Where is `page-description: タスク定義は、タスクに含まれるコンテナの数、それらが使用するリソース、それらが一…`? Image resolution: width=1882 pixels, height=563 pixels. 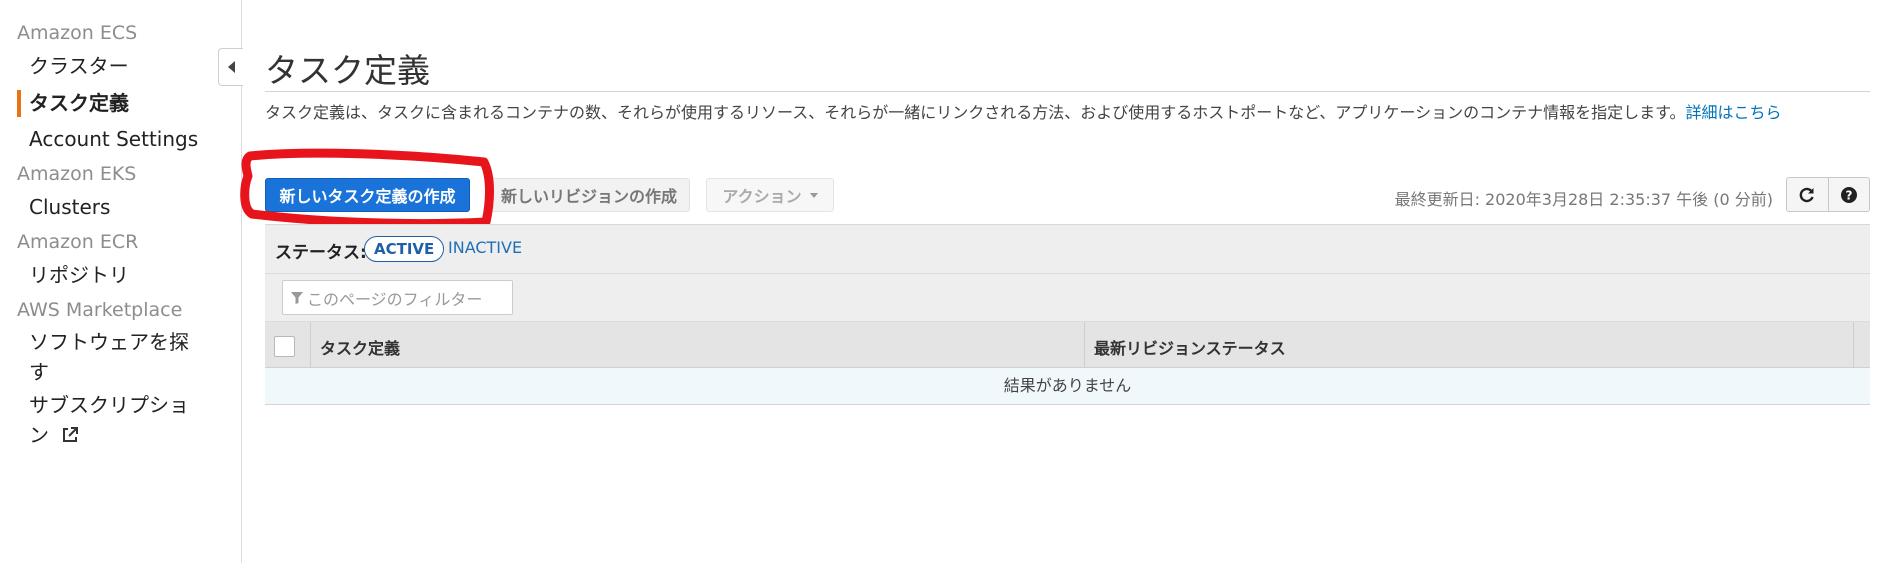
page-description: タスク定義は、タスクに含まれるコンテナの数、それらが使用するリソース、それらが一… is located at coordinates (1023, 111).